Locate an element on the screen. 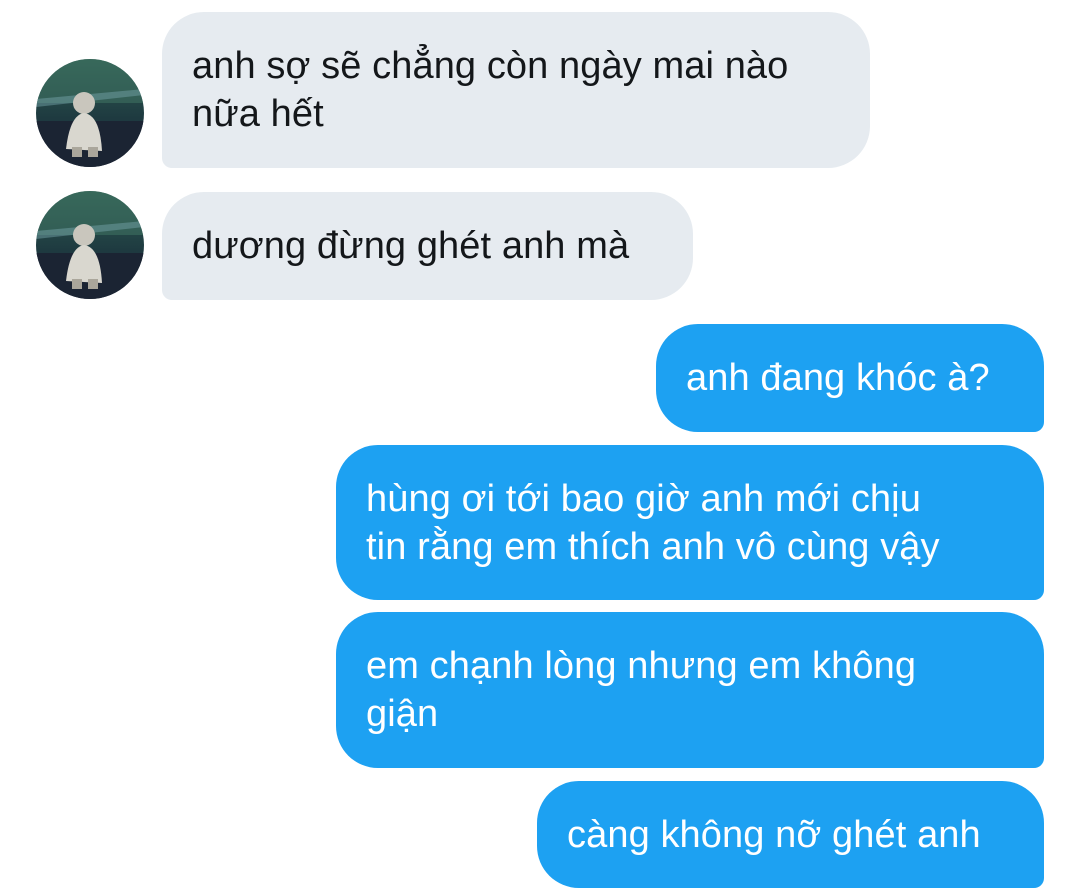 This screenshot has width=1080, height=891. message-text-line: giận is located at coordinates (402, 714).